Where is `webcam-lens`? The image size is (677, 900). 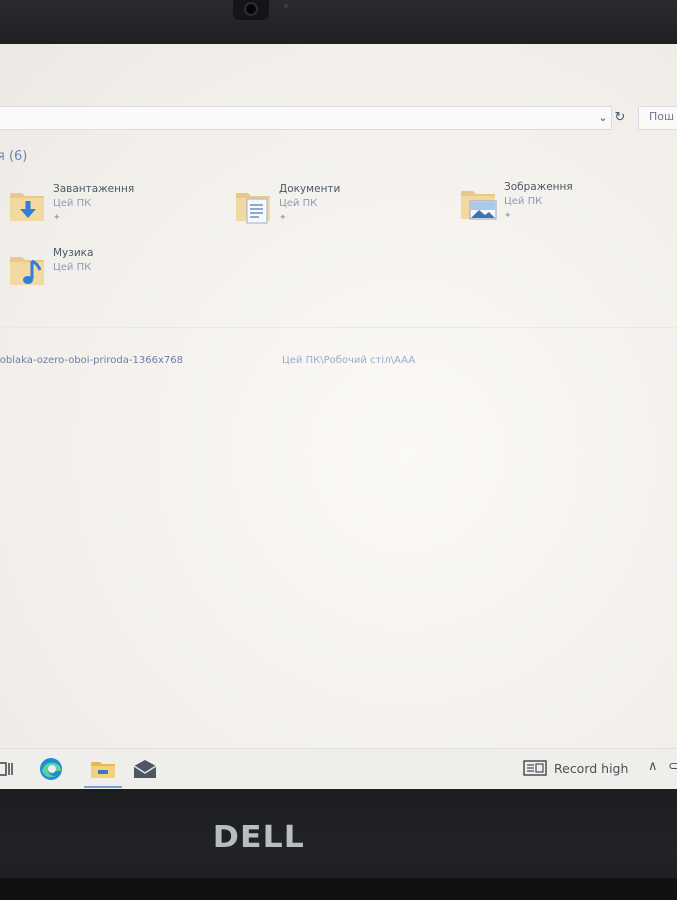 webcam-lens is located at coordinates (251, 9).